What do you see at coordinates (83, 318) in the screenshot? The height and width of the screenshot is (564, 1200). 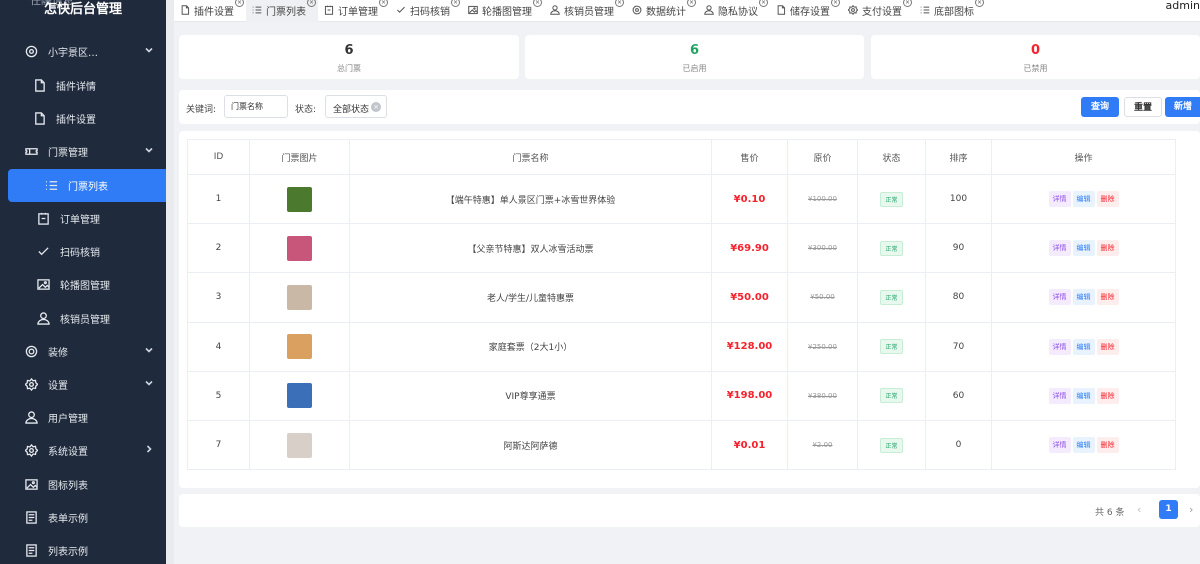 I see `sidebar-item-8: 核销员管理` at bounding box center [83, 318].